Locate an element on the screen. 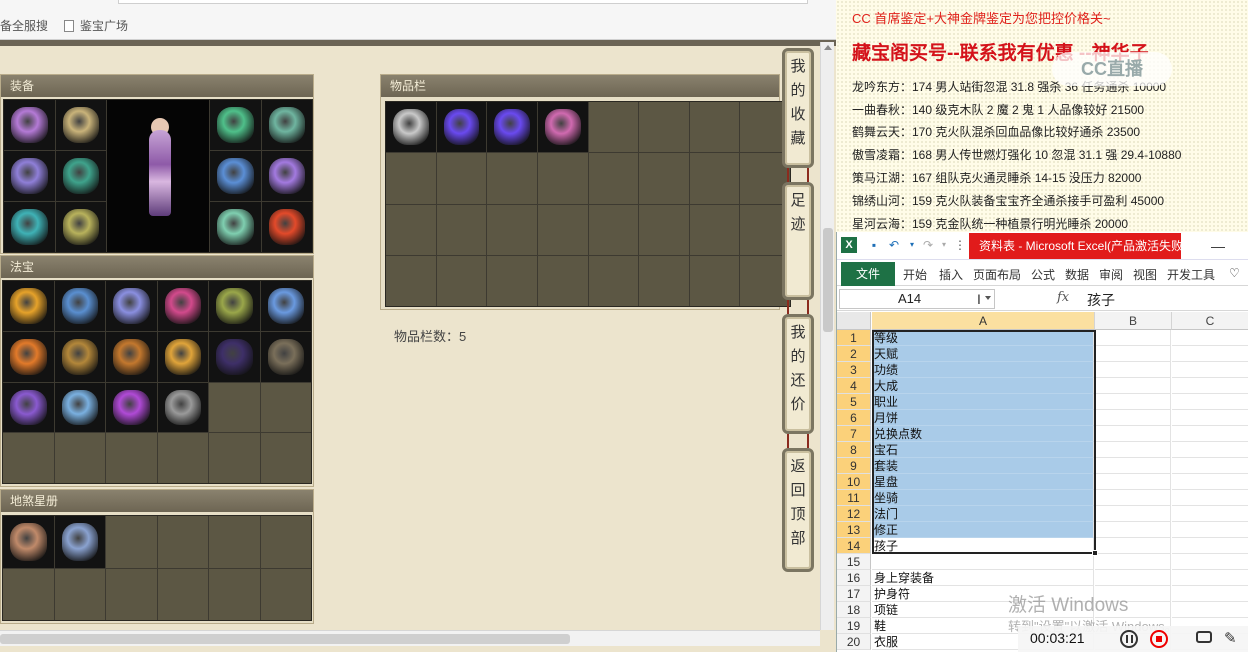  row-header: 7 is located at coordinates (854, 434).